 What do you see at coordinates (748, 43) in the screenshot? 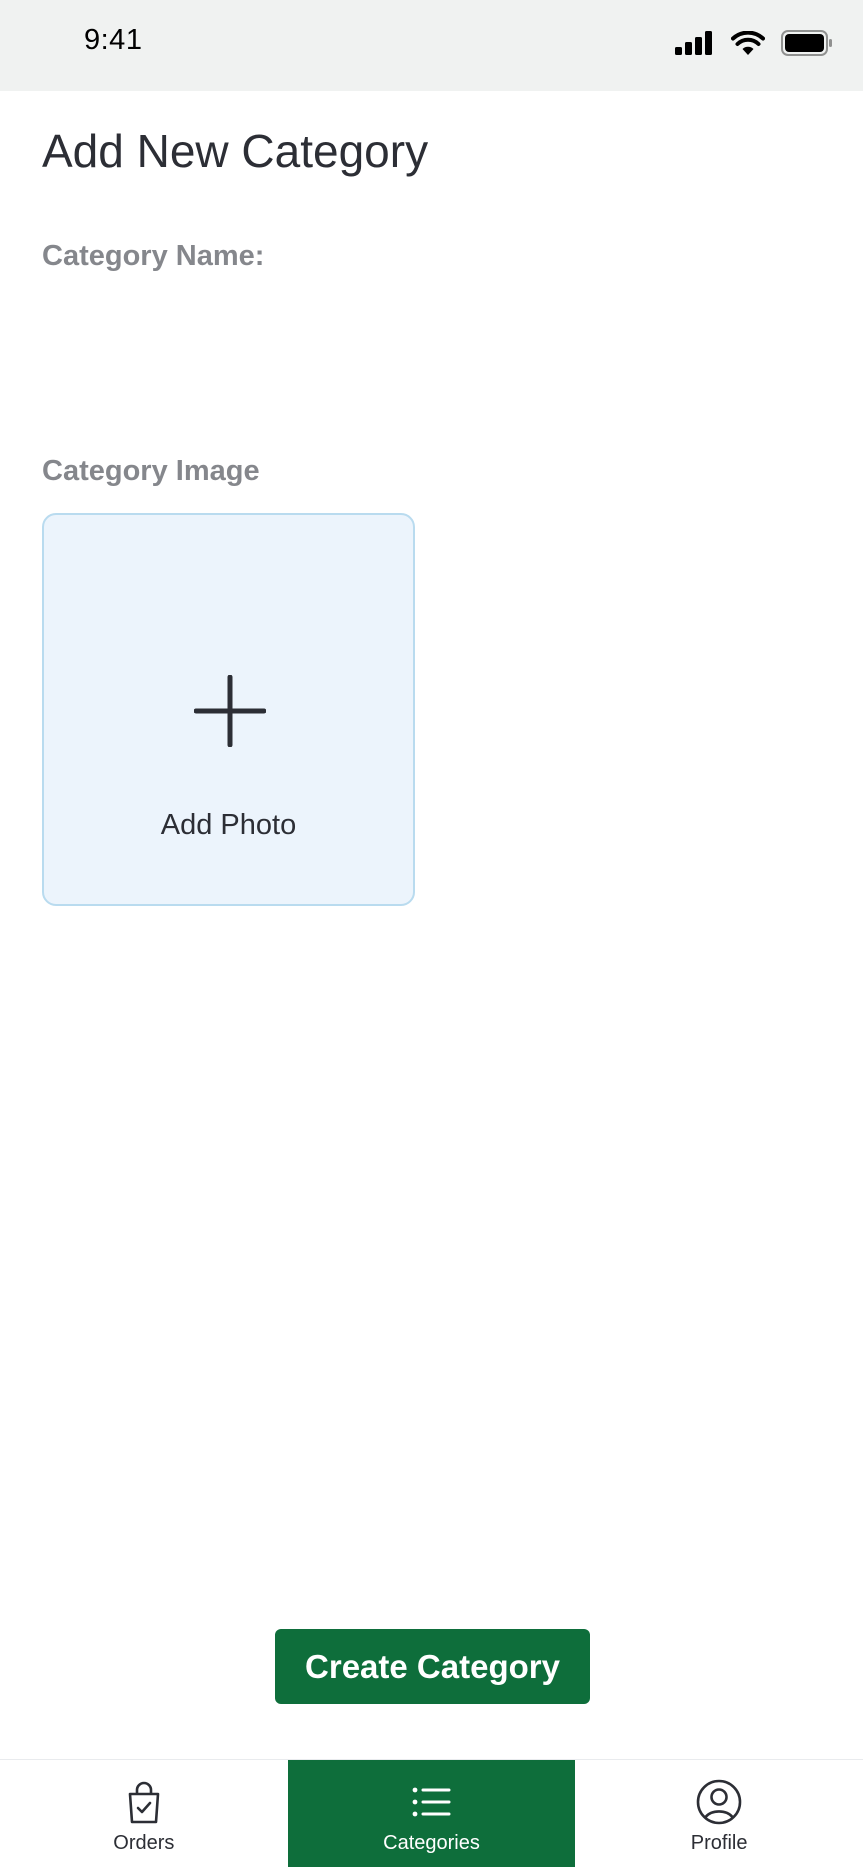
I see `wifi-icon` at bounding box center [748, 43].